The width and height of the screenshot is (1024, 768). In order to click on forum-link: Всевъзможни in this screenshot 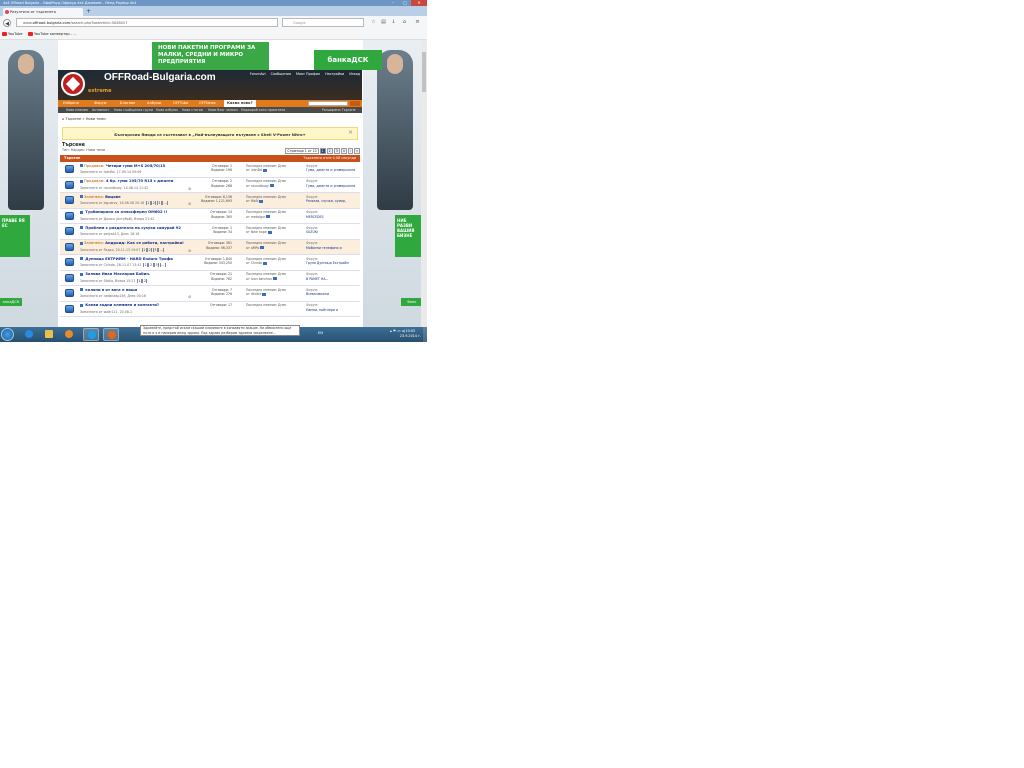, I will do `click(333, 294)`.